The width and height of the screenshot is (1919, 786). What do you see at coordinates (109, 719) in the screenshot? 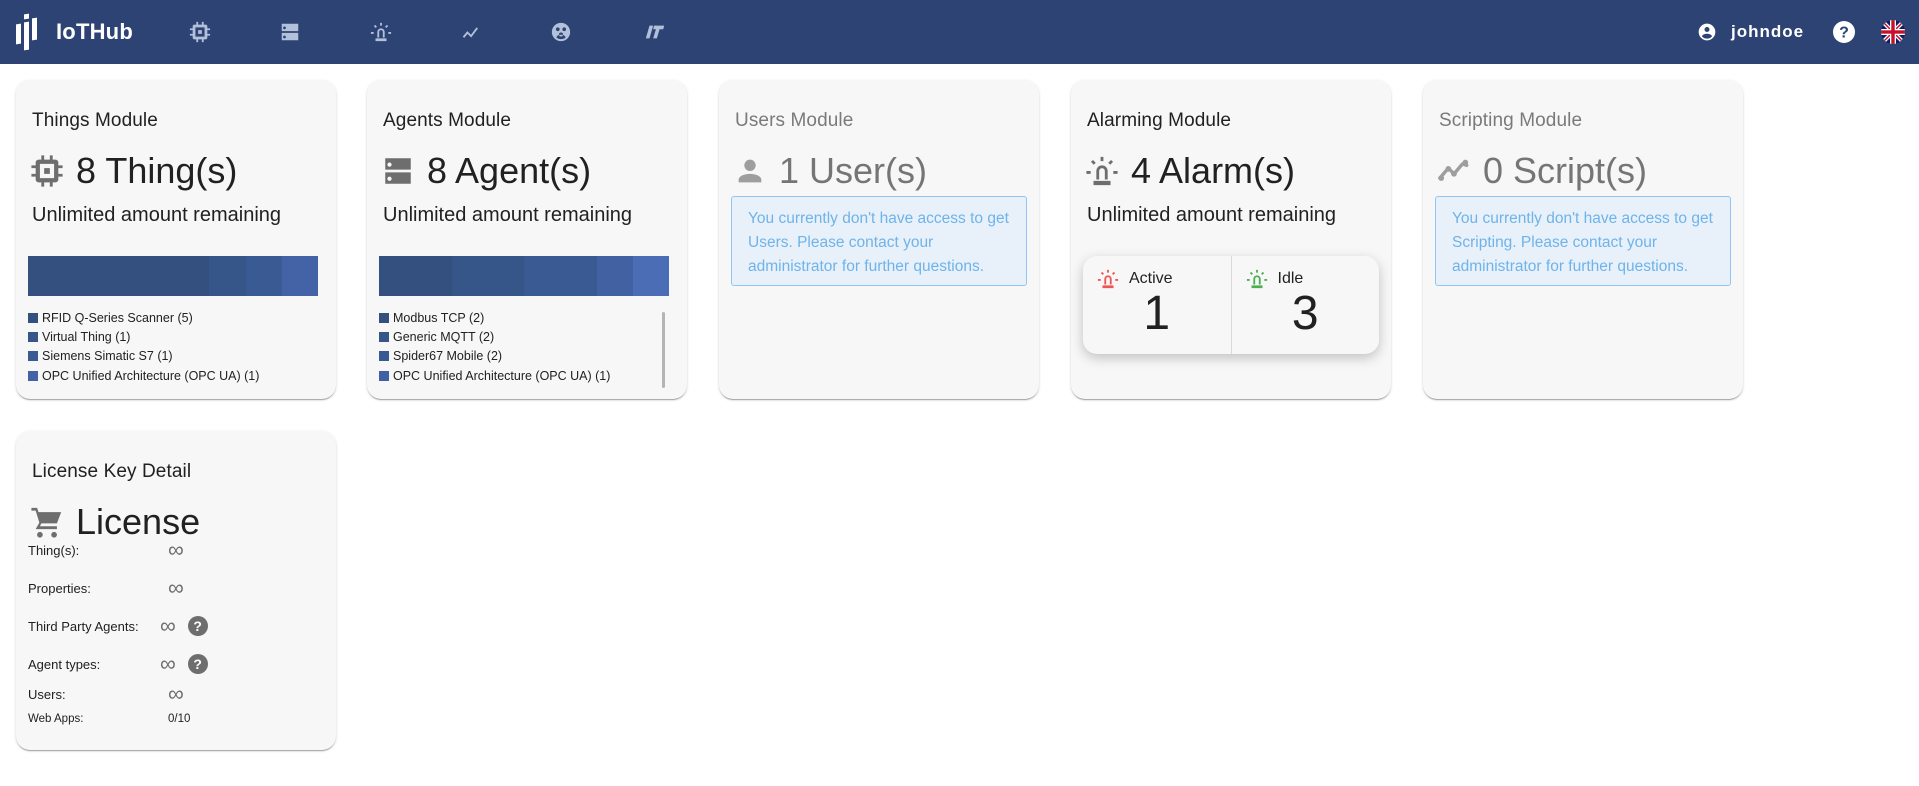
I see `license-row: Web Apps: 0/10` at bounding box center [109, 719].